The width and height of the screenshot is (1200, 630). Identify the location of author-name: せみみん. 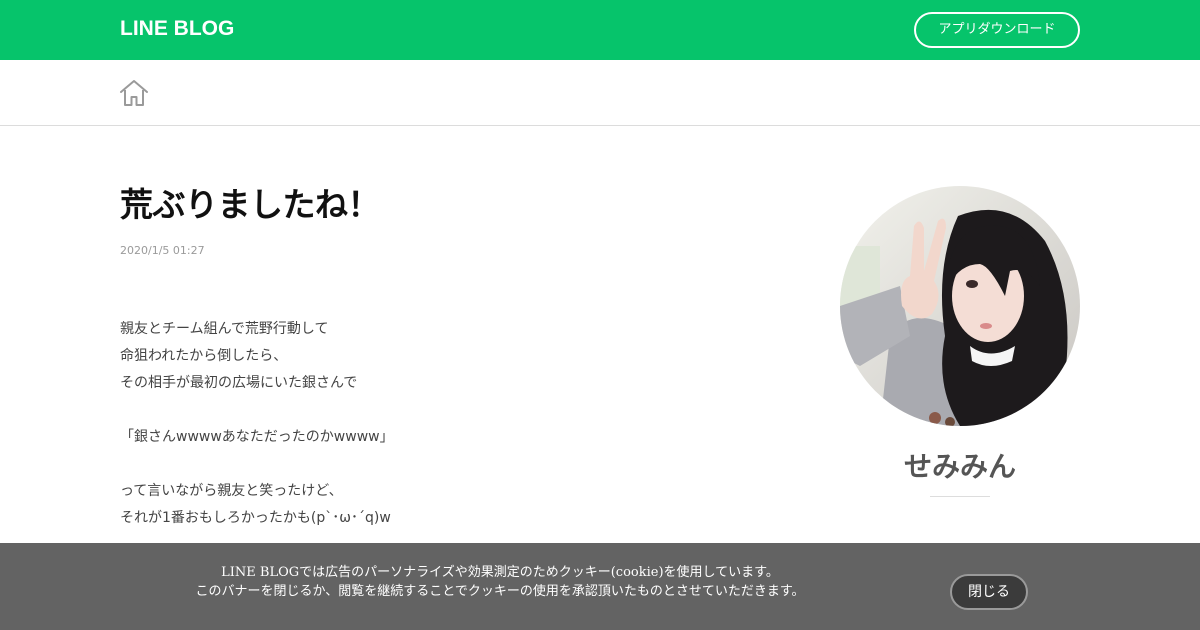
(960, 467).